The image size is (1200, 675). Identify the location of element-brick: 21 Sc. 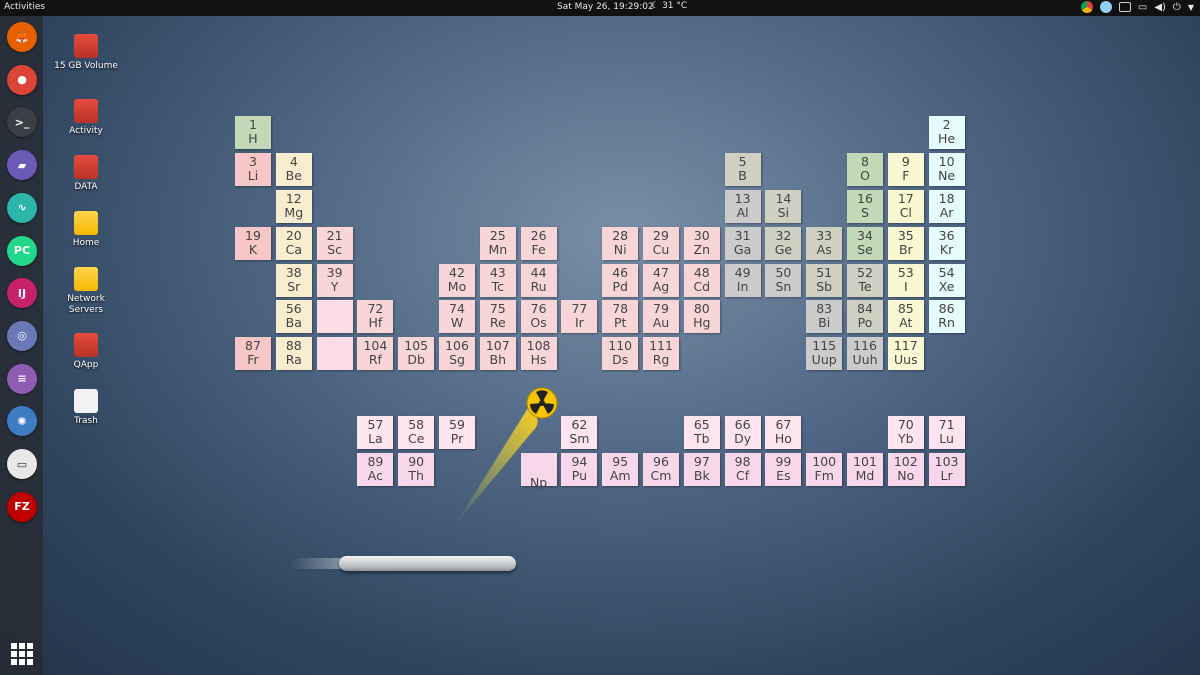
(334, 243).